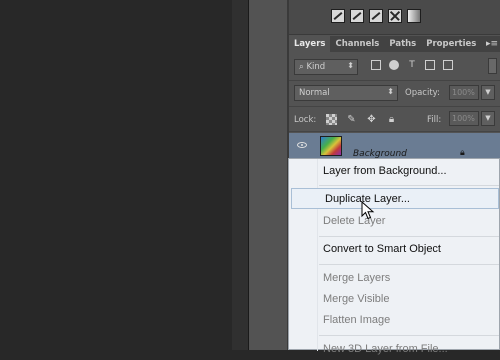  I want to click on filter-kind-select: ⌕ Kind ⬍, so click(326, 67).